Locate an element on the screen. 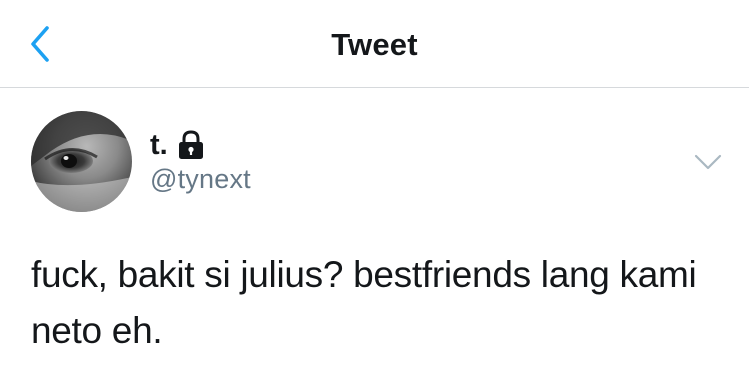  chevron-down-icon is located at coordinates (708, 162).